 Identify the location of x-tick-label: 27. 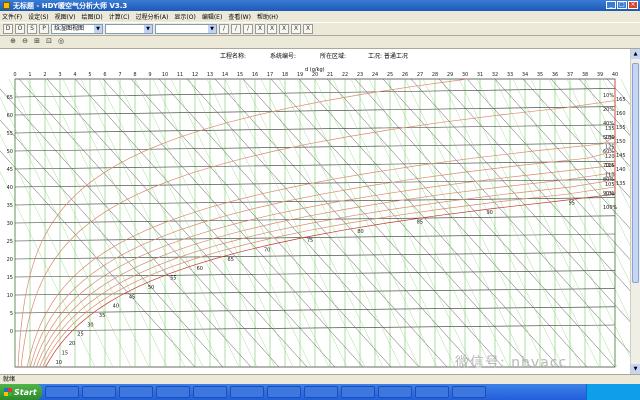
(420, 75).